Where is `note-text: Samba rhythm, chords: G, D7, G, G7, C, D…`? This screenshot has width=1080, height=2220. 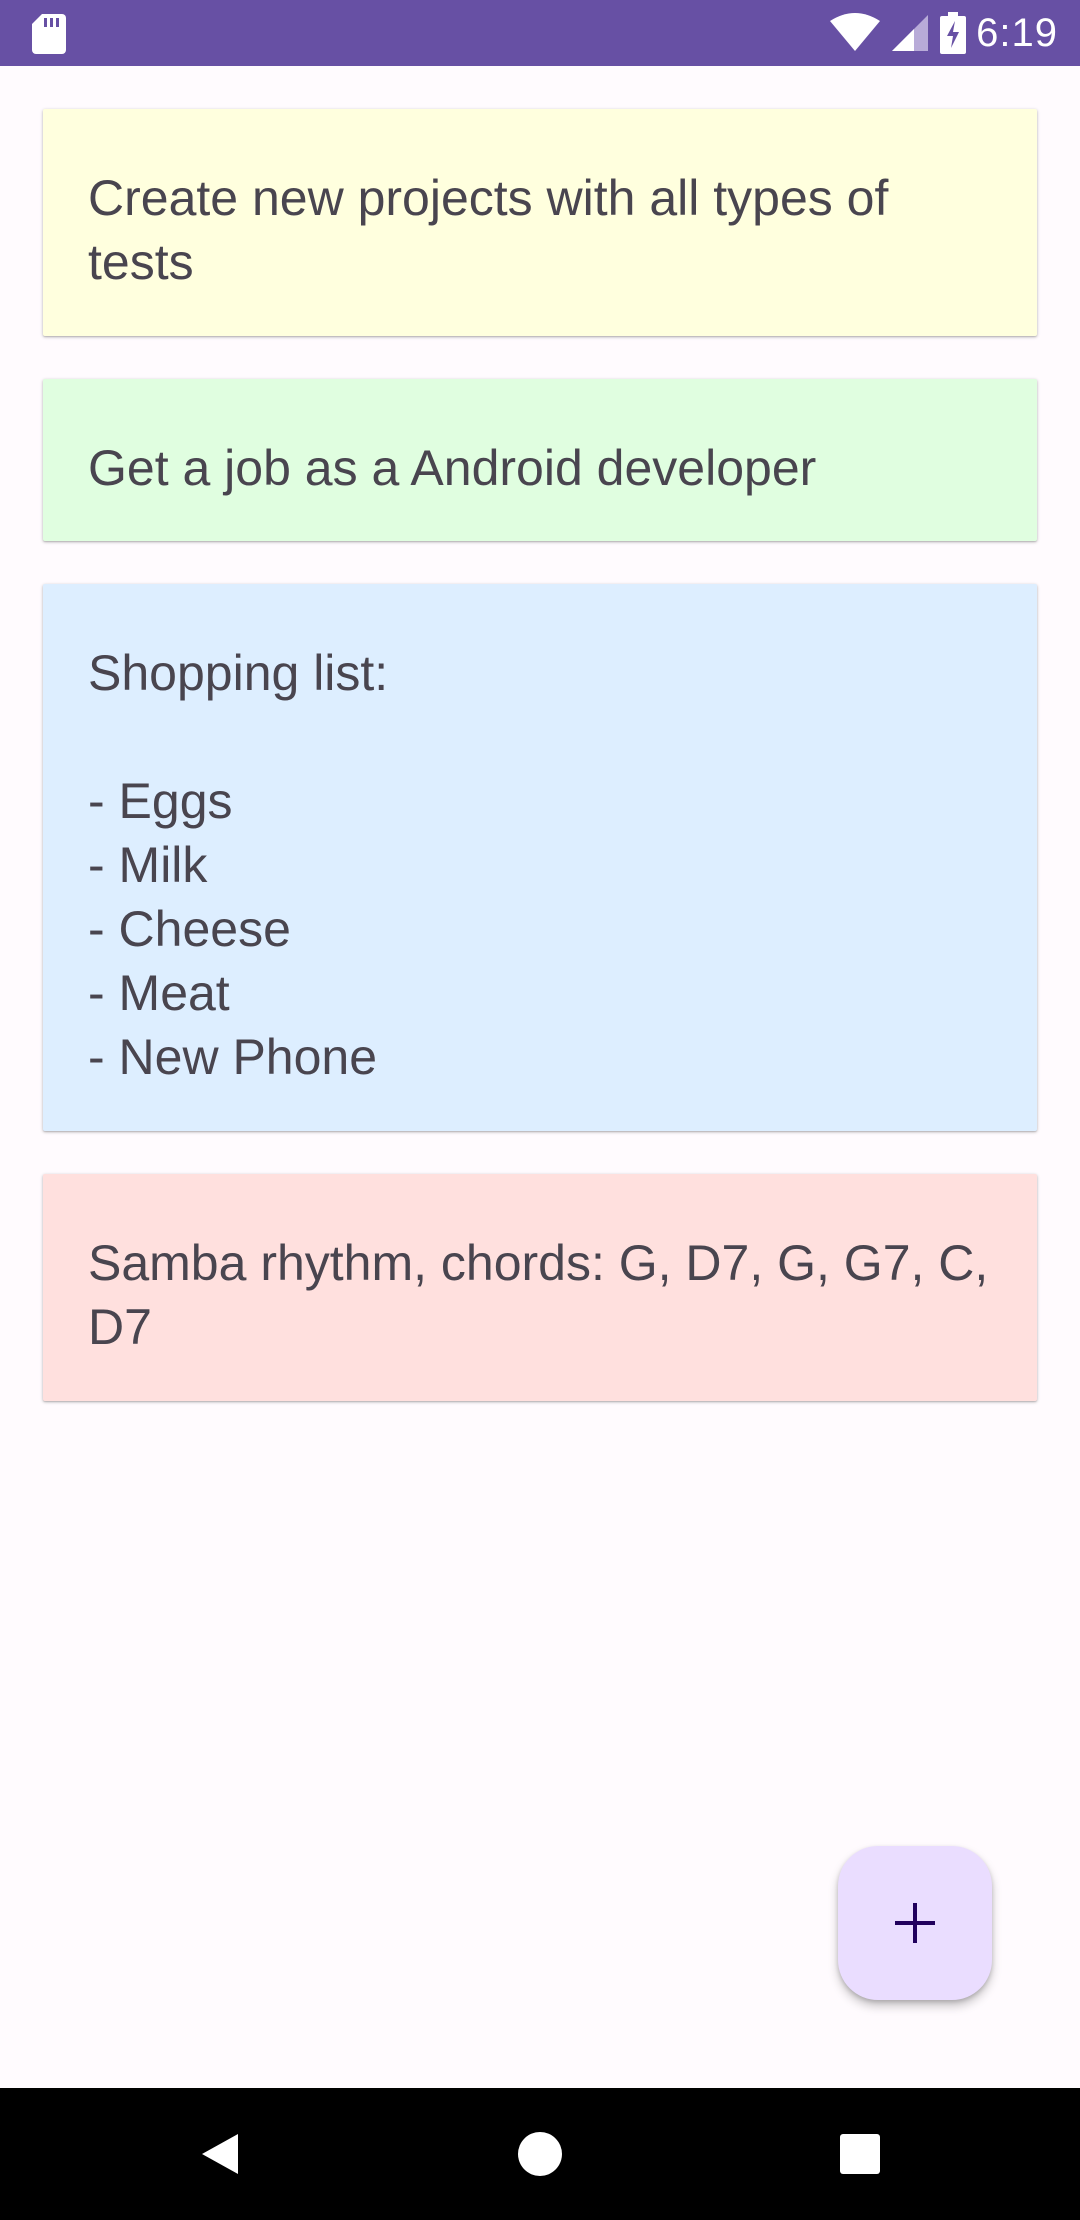 note-text: Samba rhythm, chords: G, D7, G, G7, C, D… is located at coordinates (538, 1295).